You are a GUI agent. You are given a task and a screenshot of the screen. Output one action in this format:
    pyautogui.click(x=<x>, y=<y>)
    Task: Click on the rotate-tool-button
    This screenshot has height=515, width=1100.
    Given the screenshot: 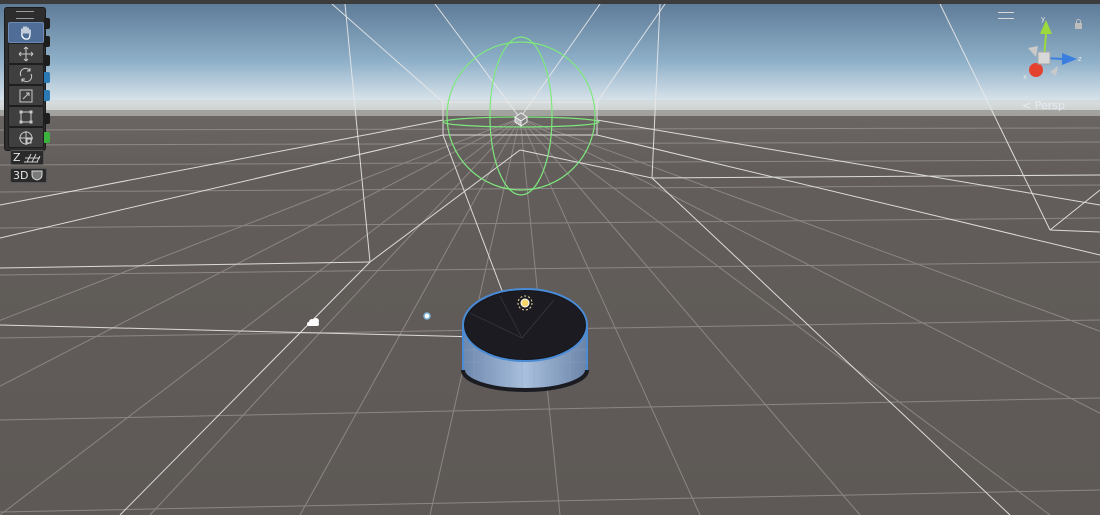 What is the action you would take?
    pyautogui.click(x=26, y=74)
    